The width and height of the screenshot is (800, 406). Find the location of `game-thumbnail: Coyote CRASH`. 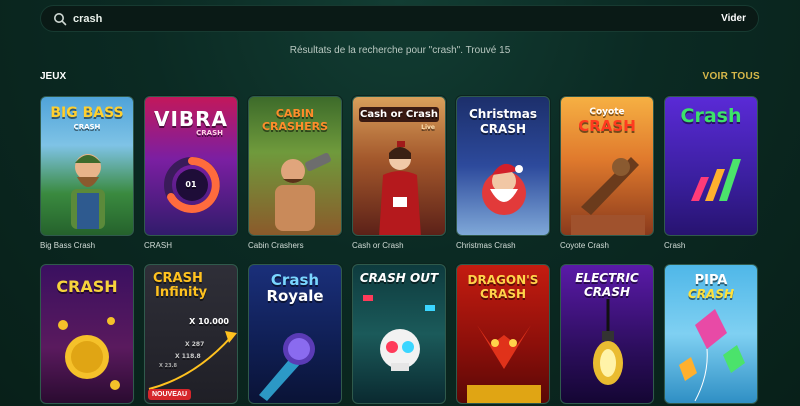

game-thumbnail: Coyote CRASH is located at coordinates (607, 166).